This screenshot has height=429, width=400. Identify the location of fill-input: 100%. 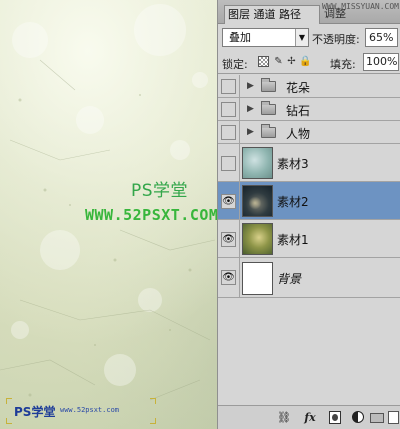
(381, 62).